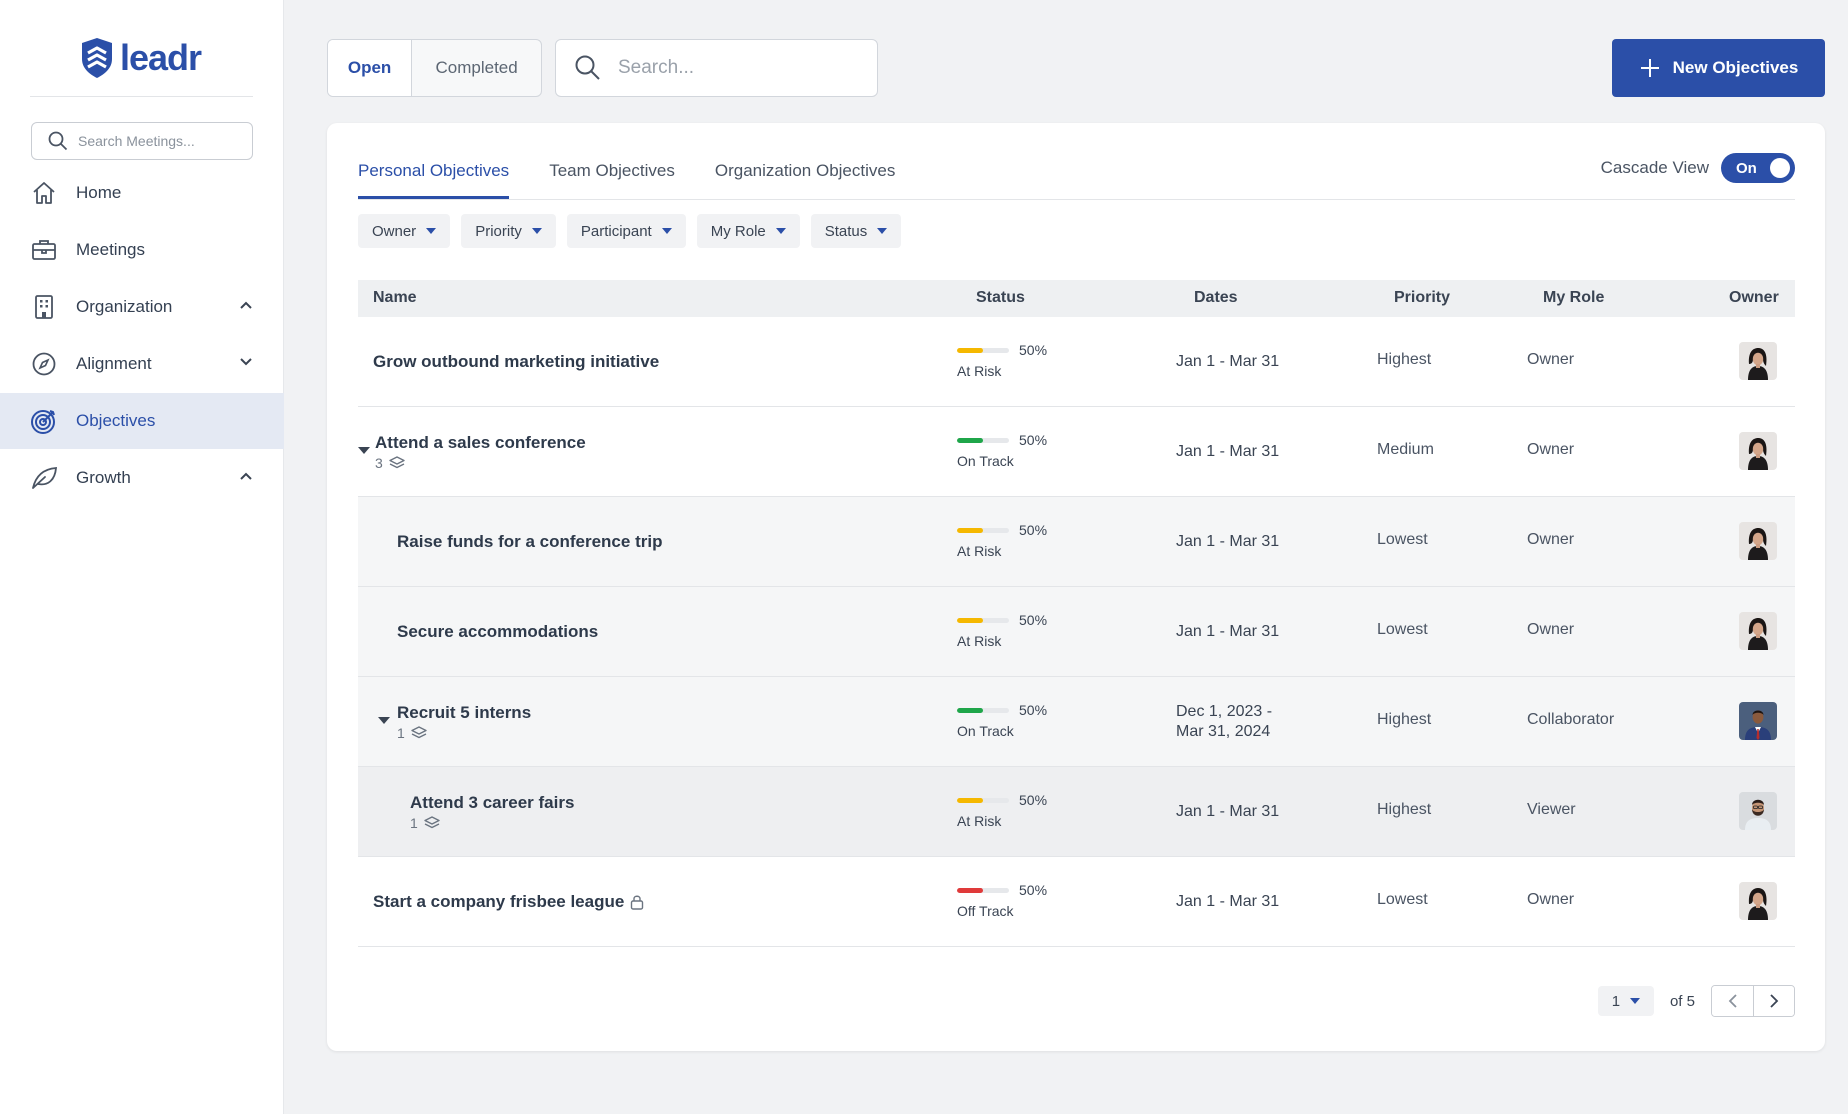  What do you see at coordinates (1654, 167) in the screenshot?
I see `cascade-view-label: Cascade View` at bounding box center [1654, 167].